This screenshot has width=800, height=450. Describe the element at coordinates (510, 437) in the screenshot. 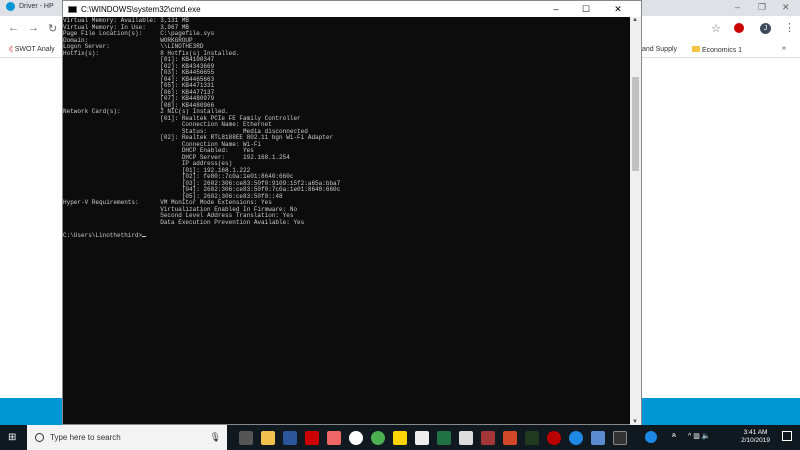

I see `powerpoint-icon` at that location.